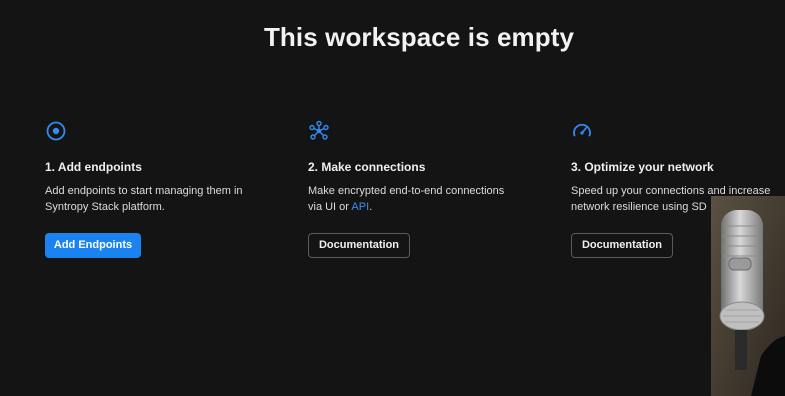 The image size is (785, 396). I want to click on target-icon, so click(56, 131).